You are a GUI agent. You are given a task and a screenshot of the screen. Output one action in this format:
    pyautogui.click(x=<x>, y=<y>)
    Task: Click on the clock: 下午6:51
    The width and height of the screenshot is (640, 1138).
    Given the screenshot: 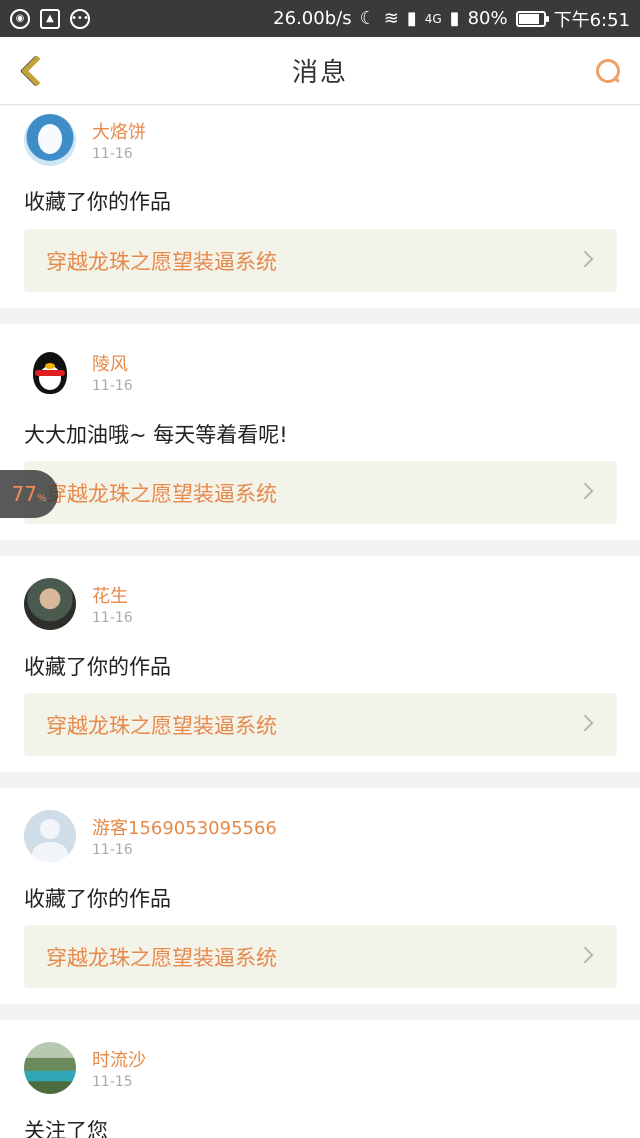 What is the action you would take?
    pyautogui.click(x=591, y=20)
    